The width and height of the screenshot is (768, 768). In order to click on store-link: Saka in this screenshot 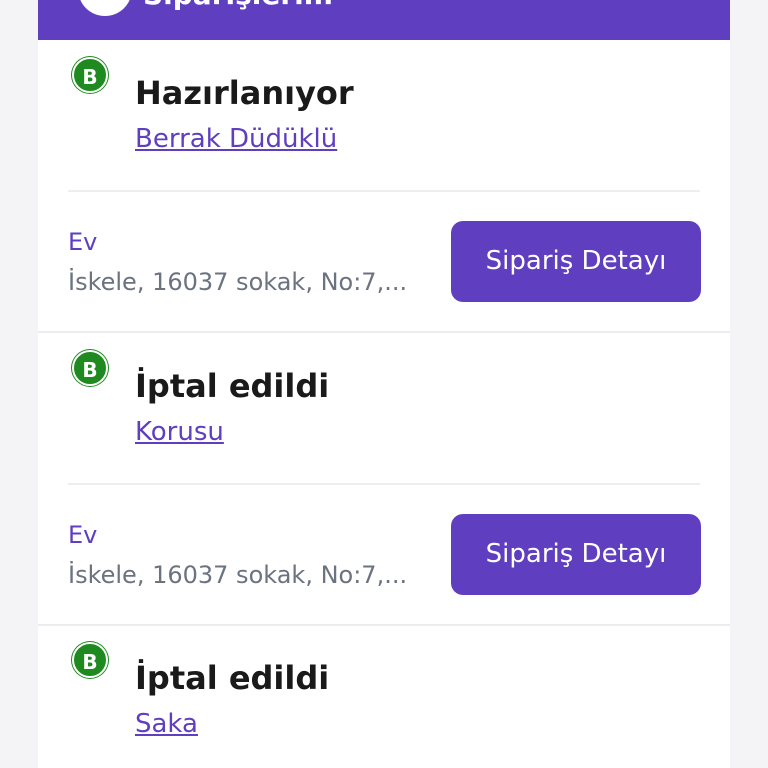, I will do `click(166, 724)`.